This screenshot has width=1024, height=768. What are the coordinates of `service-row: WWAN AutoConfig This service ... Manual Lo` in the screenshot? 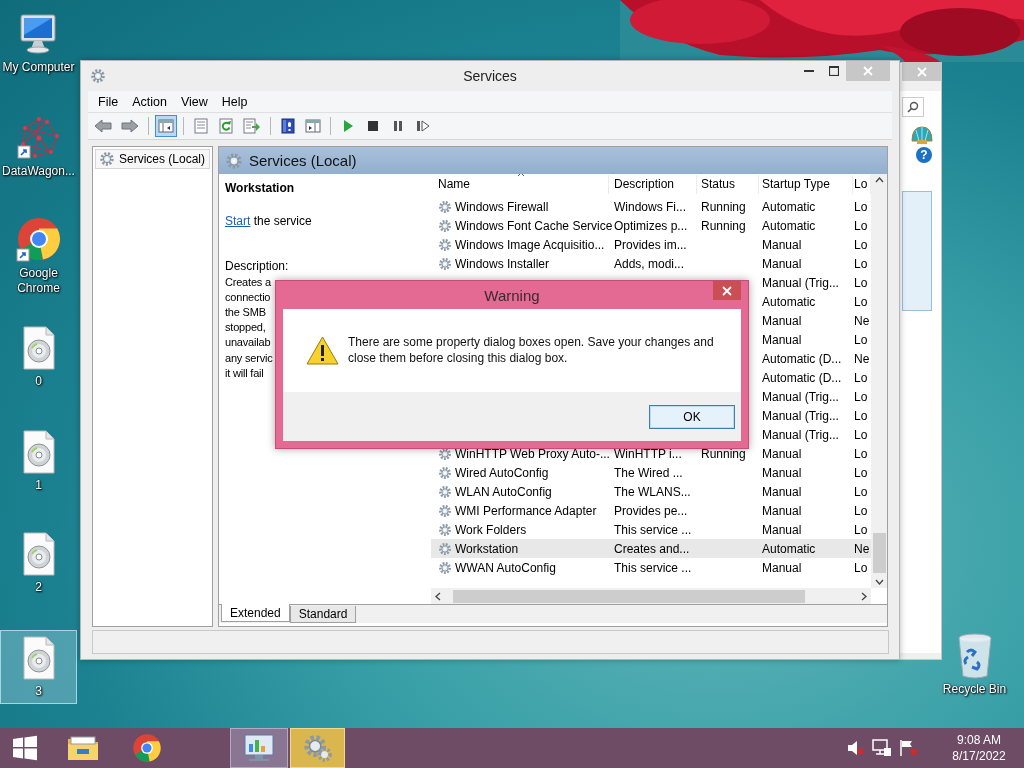 It's located at (651, 567).